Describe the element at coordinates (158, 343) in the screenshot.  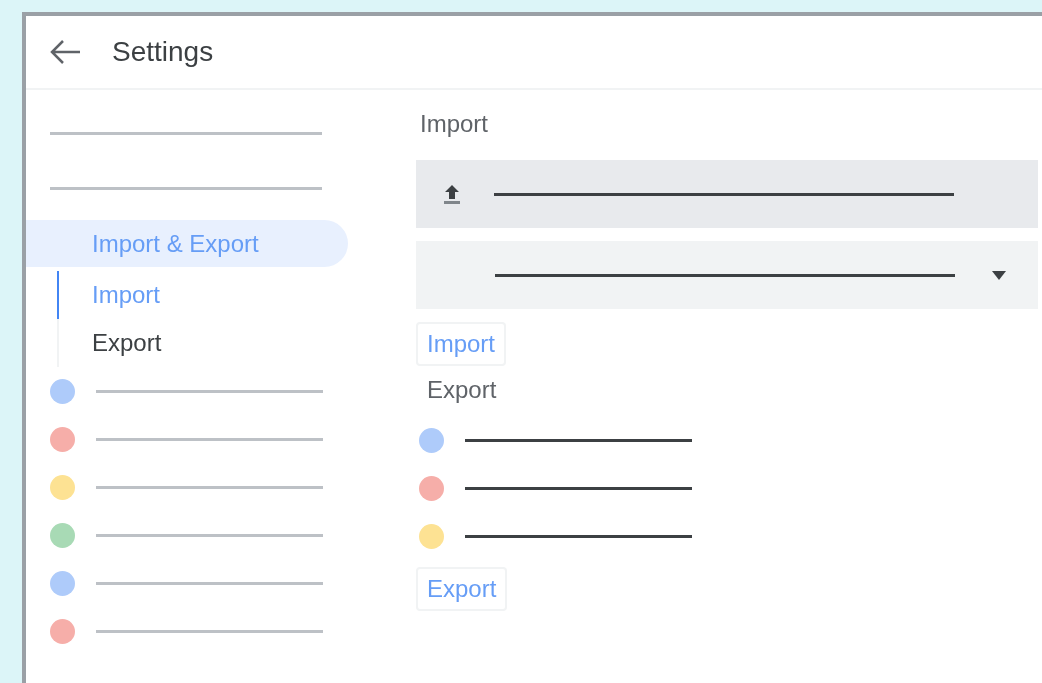
I see `sidebar-subitem: Export` at that location.